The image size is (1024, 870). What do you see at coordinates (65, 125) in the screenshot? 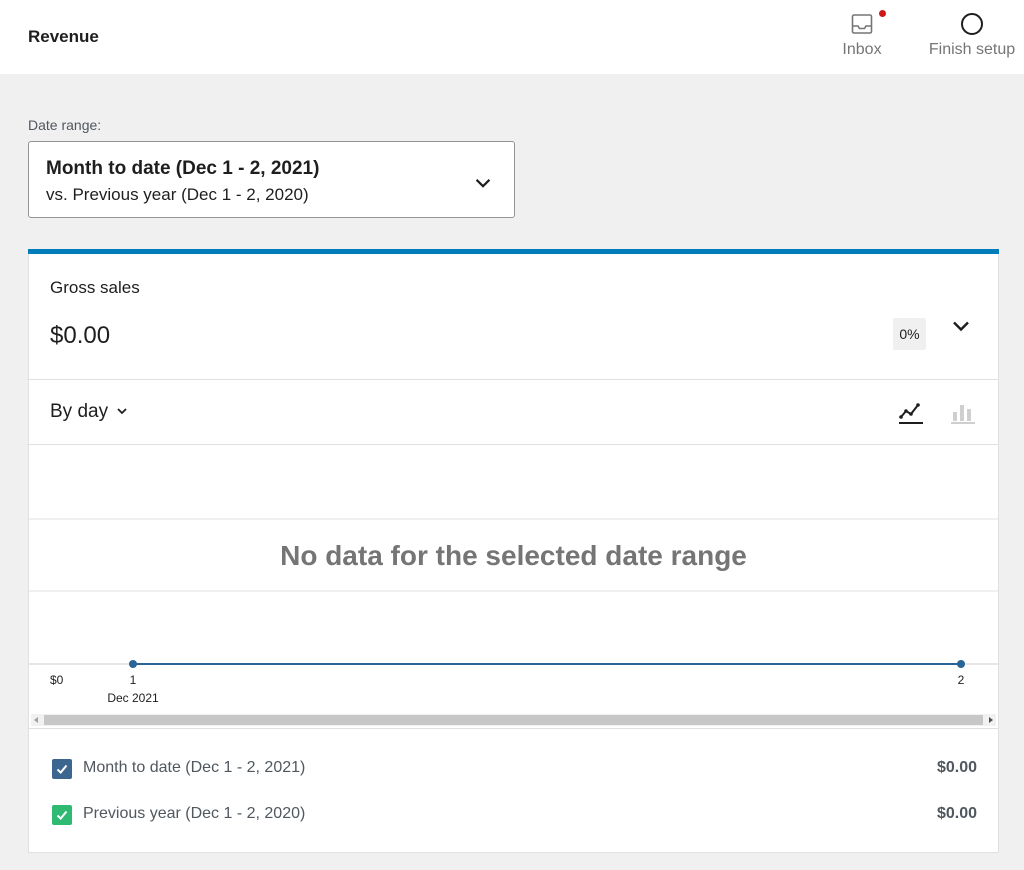
I see `date-range-label: Date range:` at bounding box center [65, 125].